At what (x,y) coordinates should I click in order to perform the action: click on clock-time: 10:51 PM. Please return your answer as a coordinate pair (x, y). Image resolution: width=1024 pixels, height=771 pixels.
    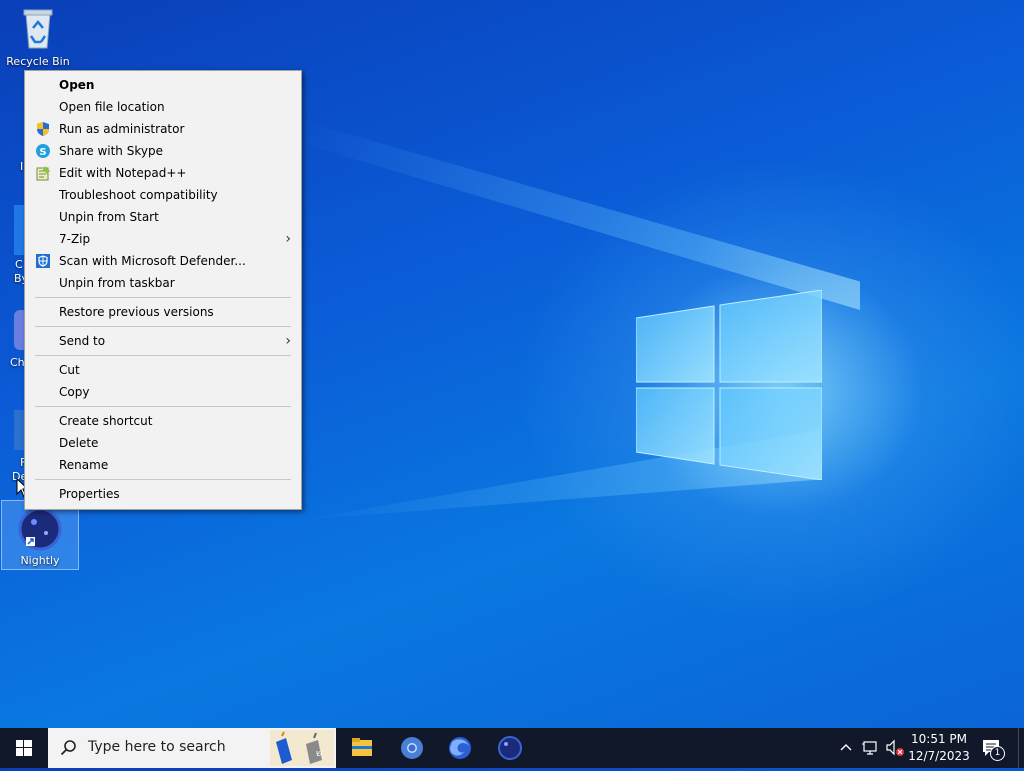
    Looking at the image, I should click on (939, 739).